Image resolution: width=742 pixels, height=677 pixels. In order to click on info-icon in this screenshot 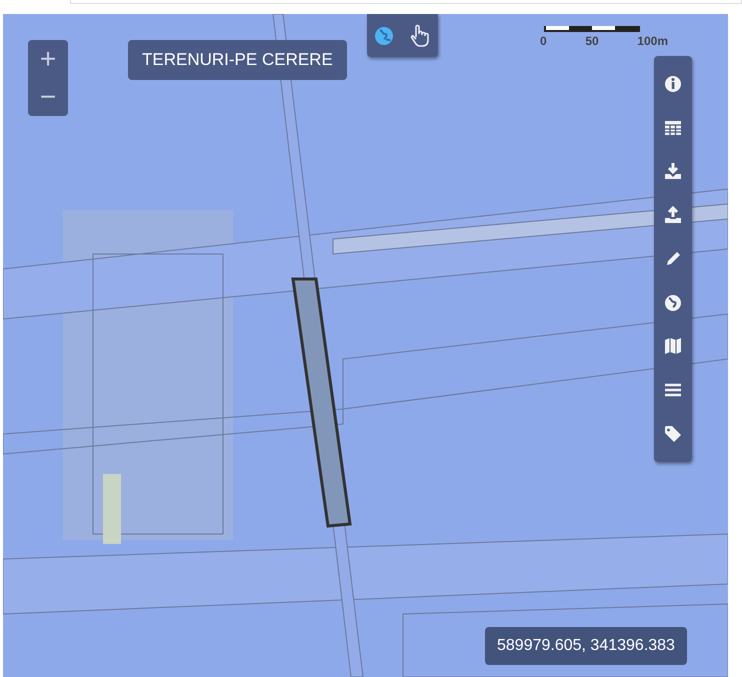, I will do `click(673, 83)`.